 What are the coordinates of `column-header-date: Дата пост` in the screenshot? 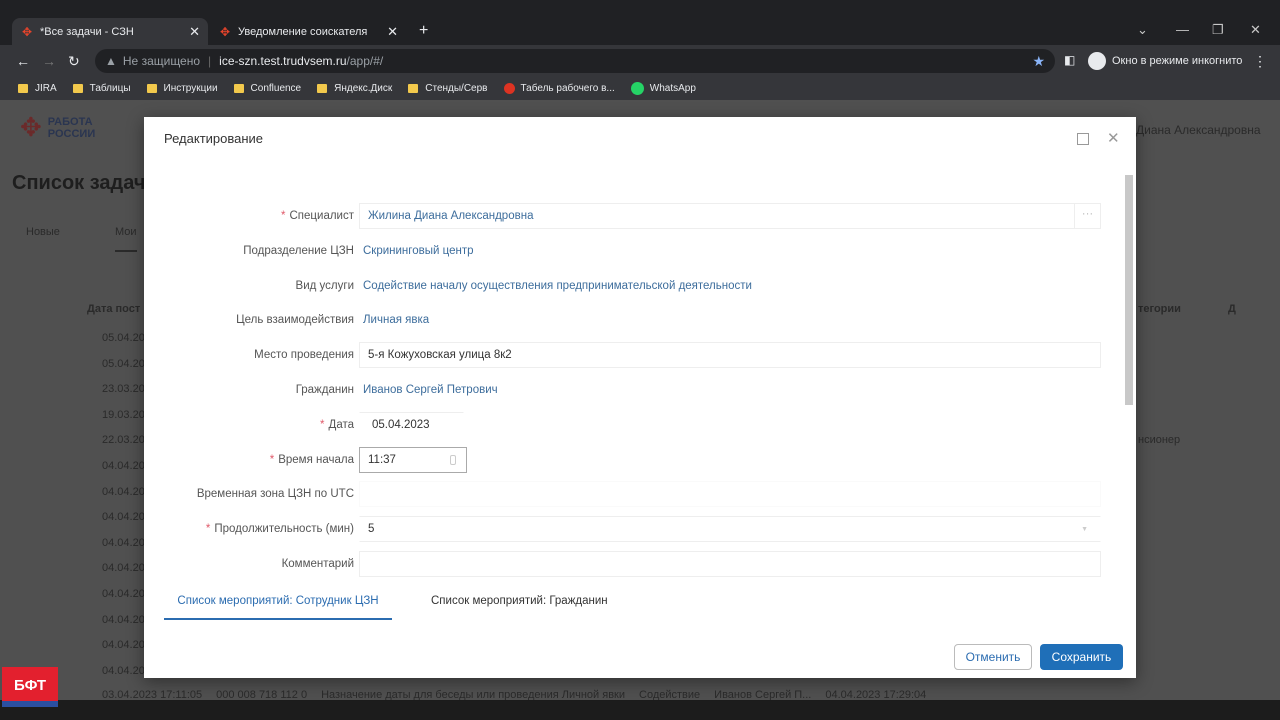 It's located at (113, 309).